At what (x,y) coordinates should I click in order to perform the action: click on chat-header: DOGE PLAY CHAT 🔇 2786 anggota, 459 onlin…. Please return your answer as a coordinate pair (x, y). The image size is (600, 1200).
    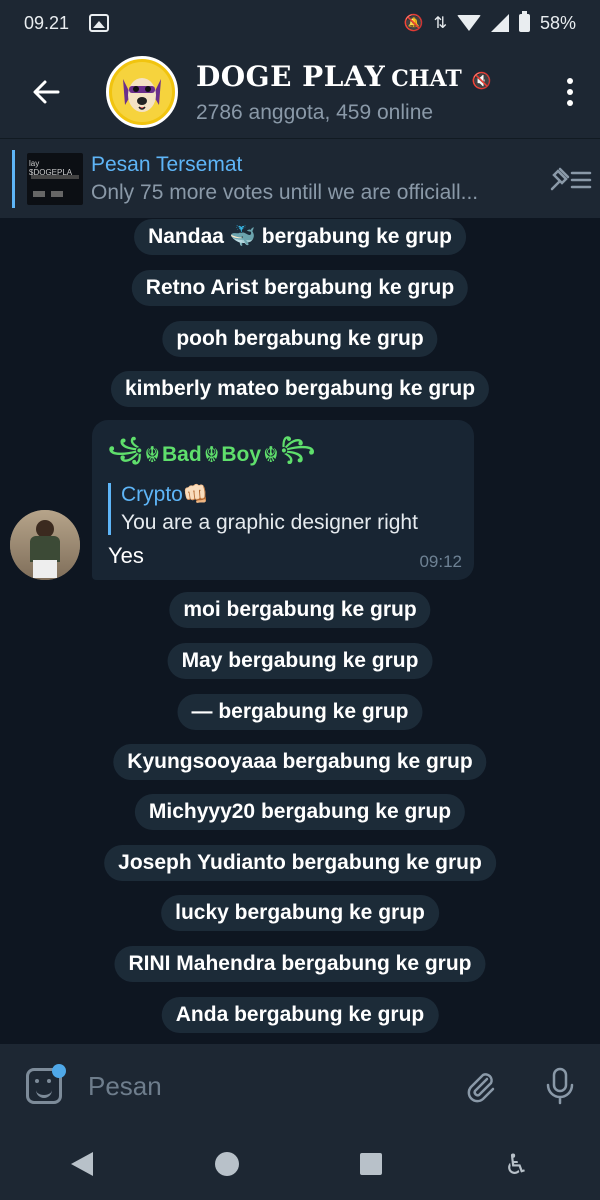
    Looking at the image, I should click on (300, 92).